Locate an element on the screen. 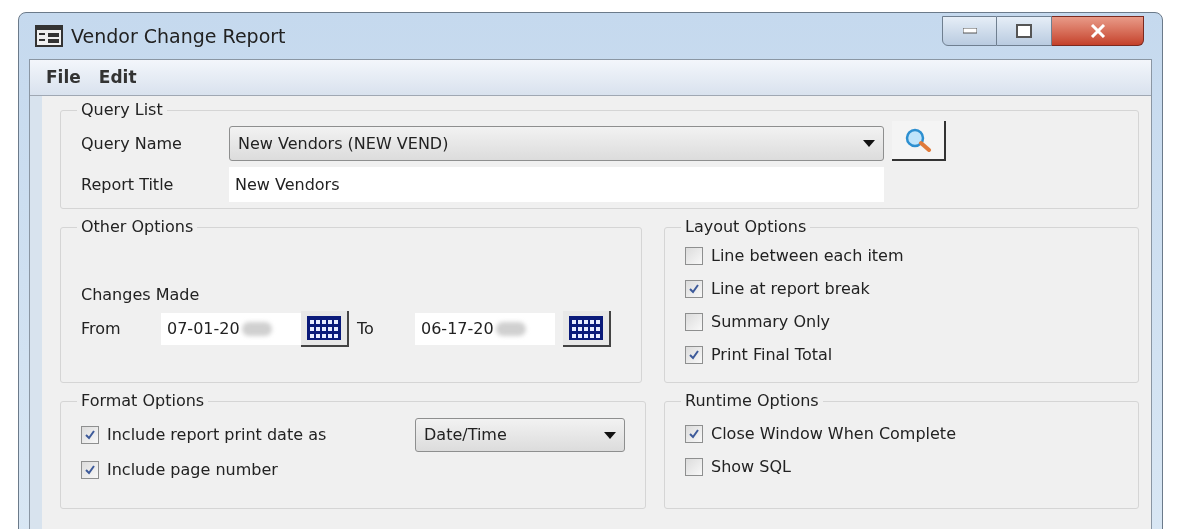 This screenshot has width=1189, height=529. section-label: Changes Made is located at coordinates (141, 295).